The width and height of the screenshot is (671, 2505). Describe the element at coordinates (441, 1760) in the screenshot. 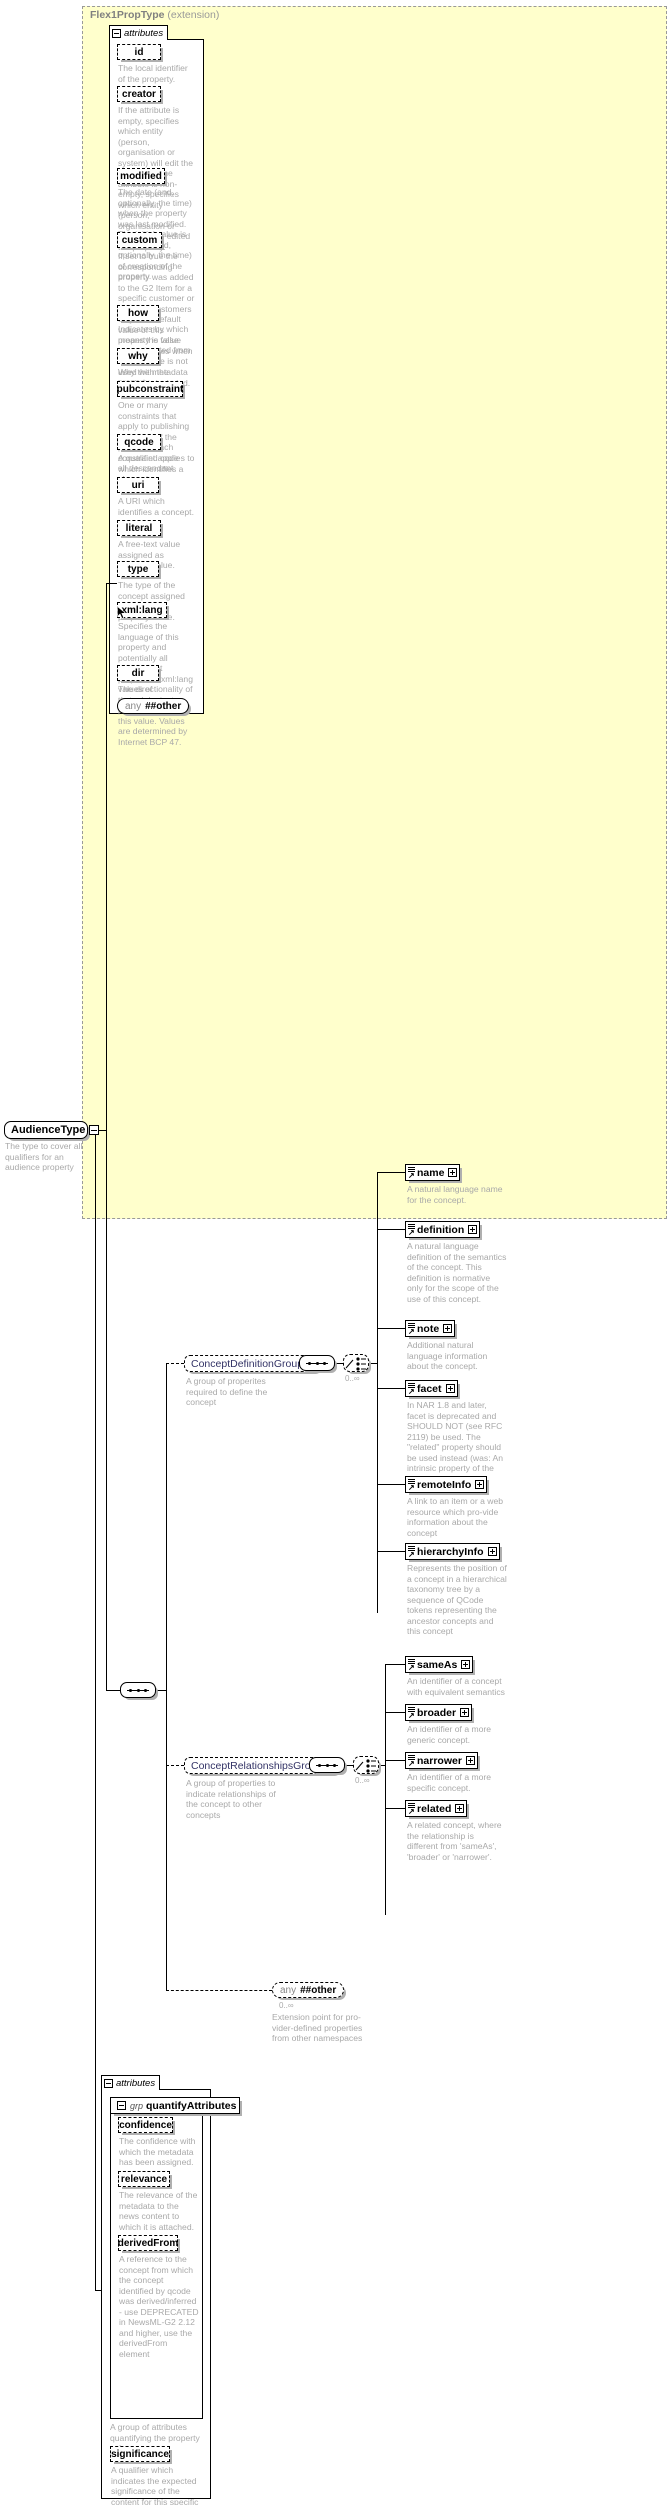

I see `element-node-narrower: ↗ narrower` at that location.